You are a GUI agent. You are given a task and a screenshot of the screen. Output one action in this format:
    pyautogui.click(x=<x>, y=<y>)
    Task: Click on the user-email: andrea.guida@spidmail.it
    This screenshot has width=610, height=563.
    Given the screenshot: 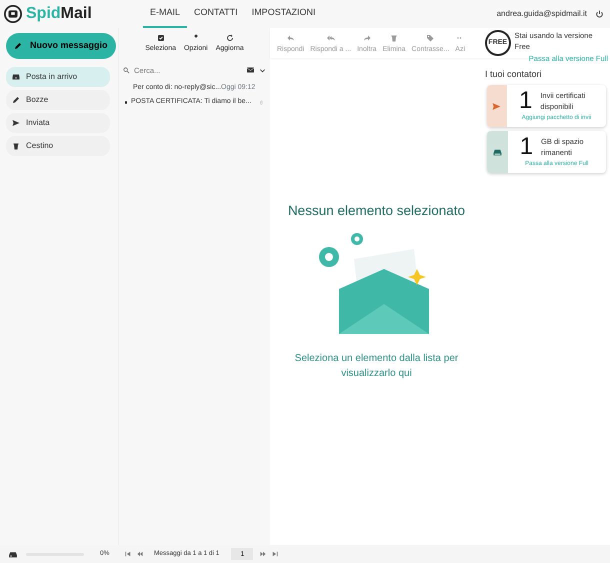 What is the action you would take?
    pyautogui.click(x=541, y=14)
    